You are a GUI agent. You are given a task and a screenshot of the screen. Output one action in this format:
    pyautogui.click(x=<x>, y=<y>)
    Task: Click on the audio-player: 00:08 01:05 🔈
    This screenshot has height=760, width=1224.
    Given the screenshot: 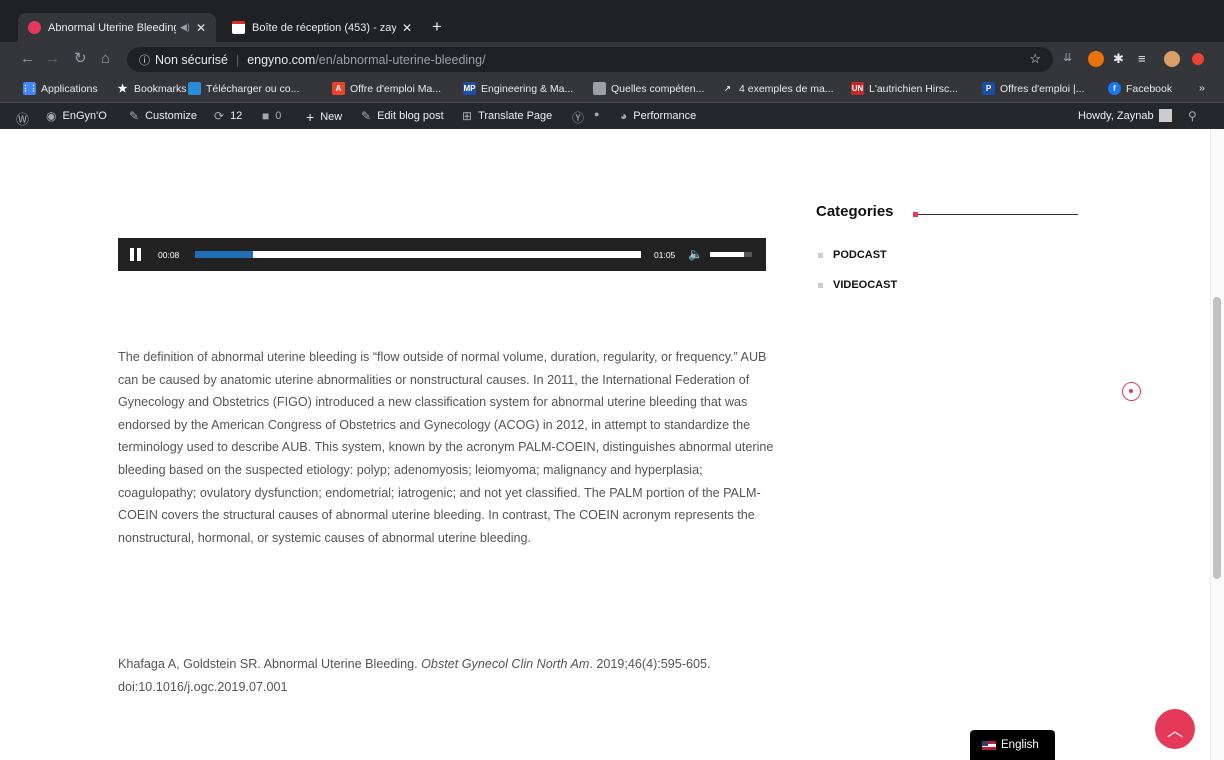 What is the action you would take?
    pyautogui.click(x=442, y=254)
    